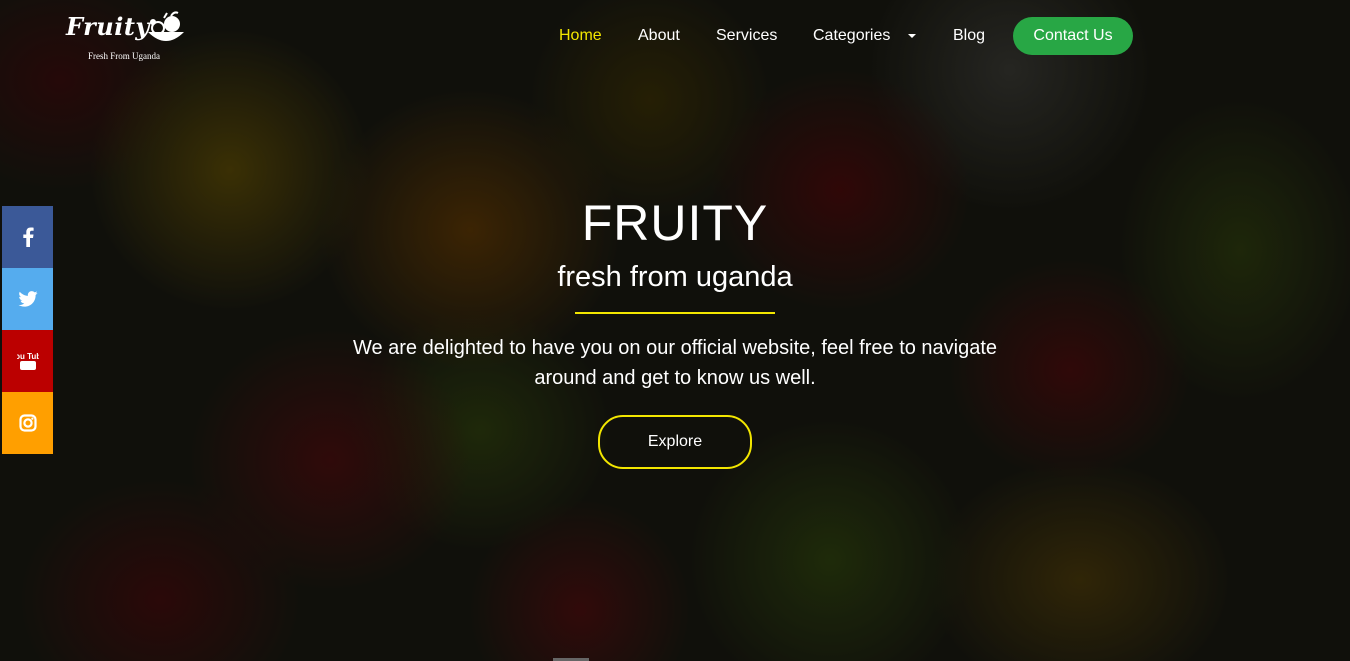 The image size is (1350, 661). Describe the element at coordinates (851, 36) in the screenshot. I see `nav-categories: Categories` at that location.